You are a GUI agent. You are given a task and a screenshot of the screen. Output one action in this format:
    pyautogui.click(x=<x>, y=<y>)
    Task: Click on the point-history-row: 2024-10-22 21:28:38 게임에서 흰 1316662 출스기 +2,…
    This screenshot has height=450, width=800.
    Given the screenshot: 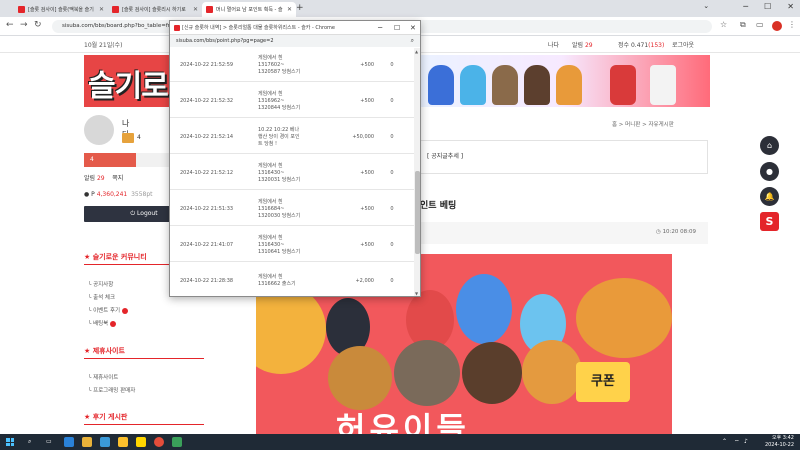 What is the action you would take?
    pyautogui.click(x=292, y=280)
    